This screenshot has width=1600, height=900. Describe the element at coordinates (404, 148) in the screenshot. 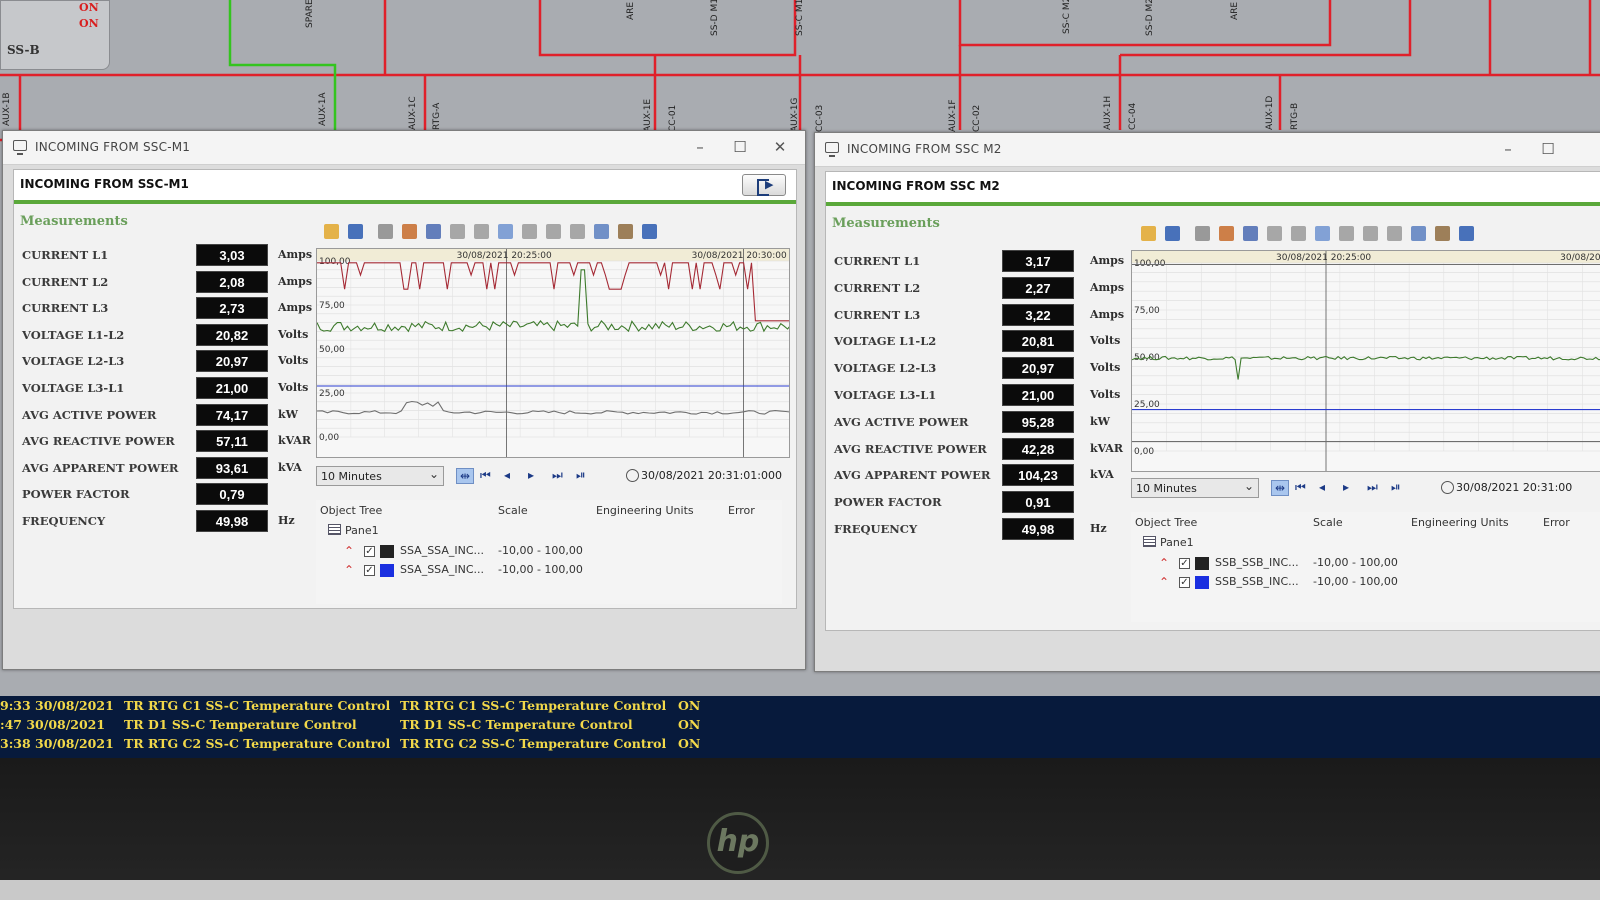

I see `window-titlebar: INCOMING FROM SSC-M1 – ☐ ✕` at that location.